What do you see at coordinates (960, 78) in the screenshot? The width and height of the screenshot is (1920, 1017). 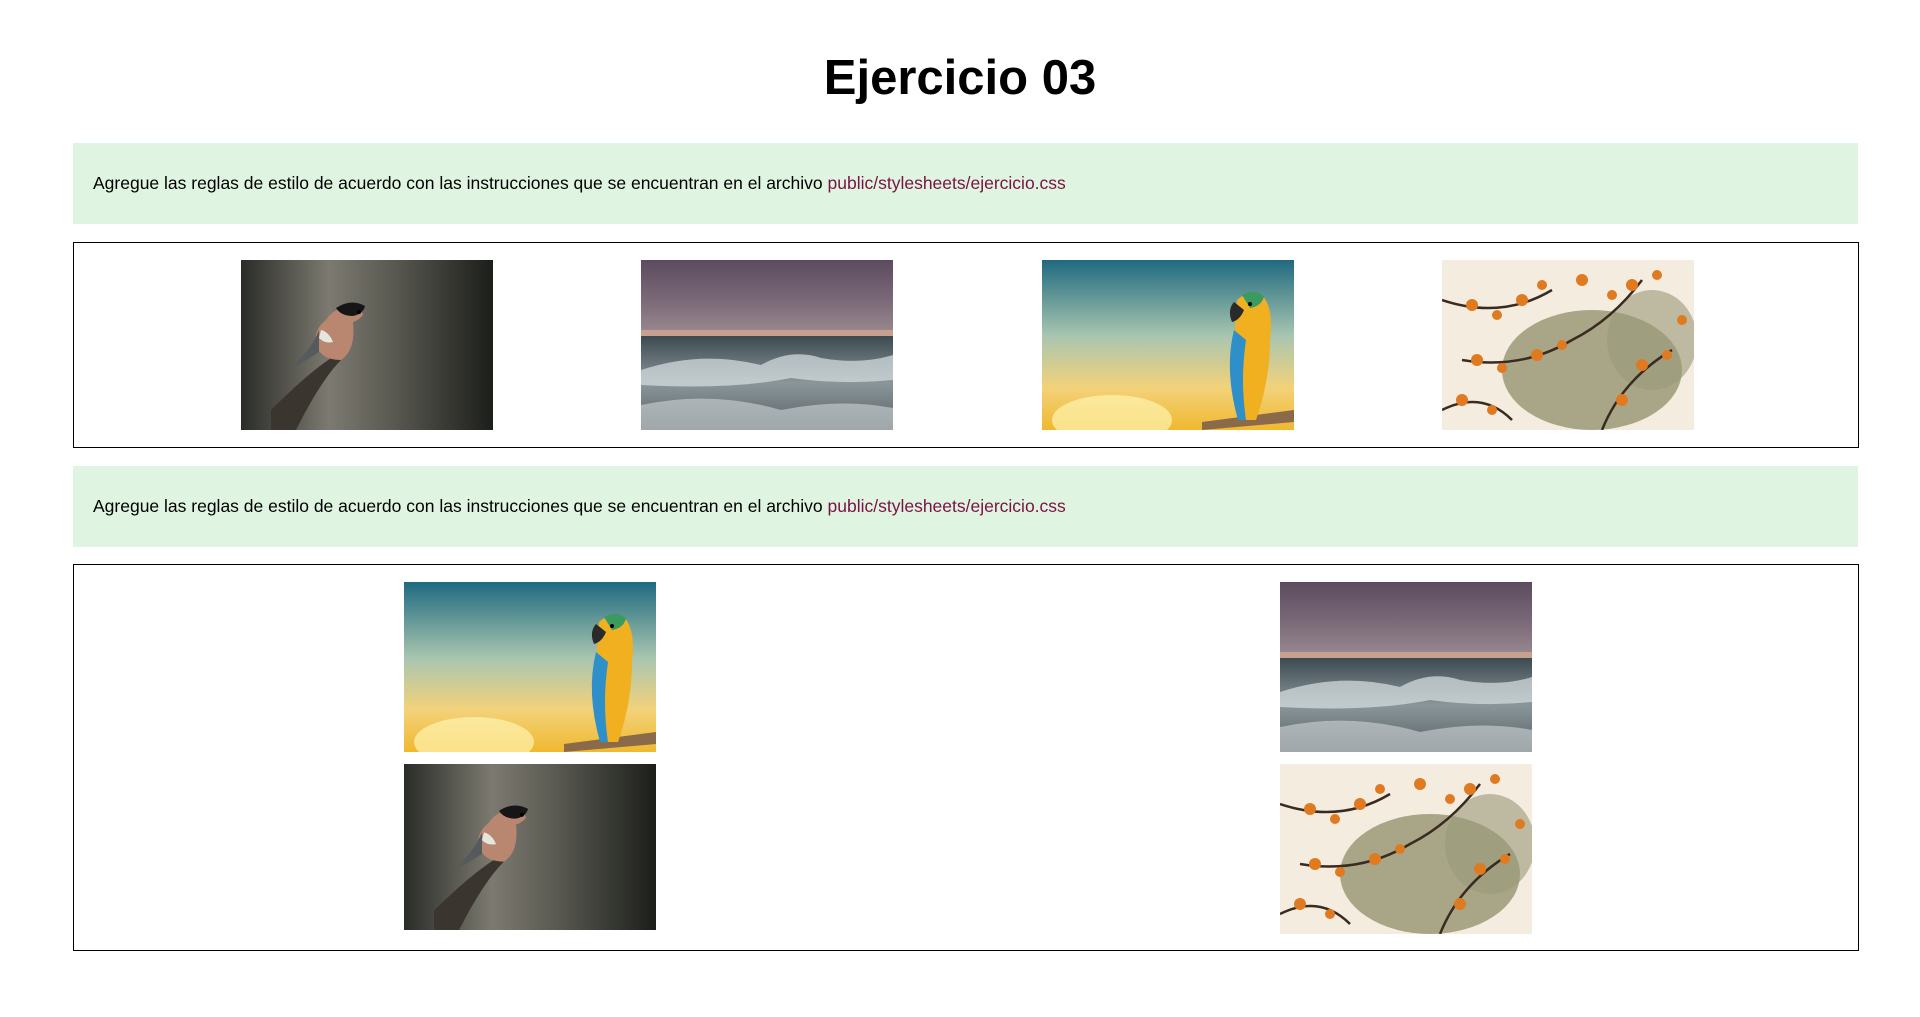 I see `page-title: Ejercicio 03` at bounding box center [960, 78].